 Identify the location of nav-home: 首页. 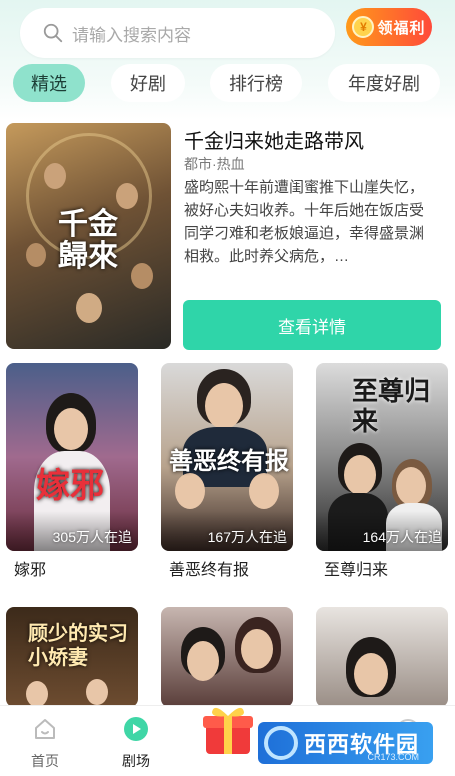
(45, 743).